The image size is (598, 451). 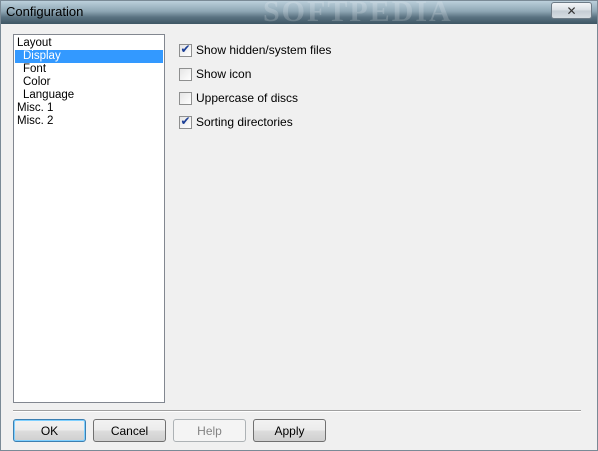 I want to click on uppercase-discs-checkbox, so click(x=185, y=98).